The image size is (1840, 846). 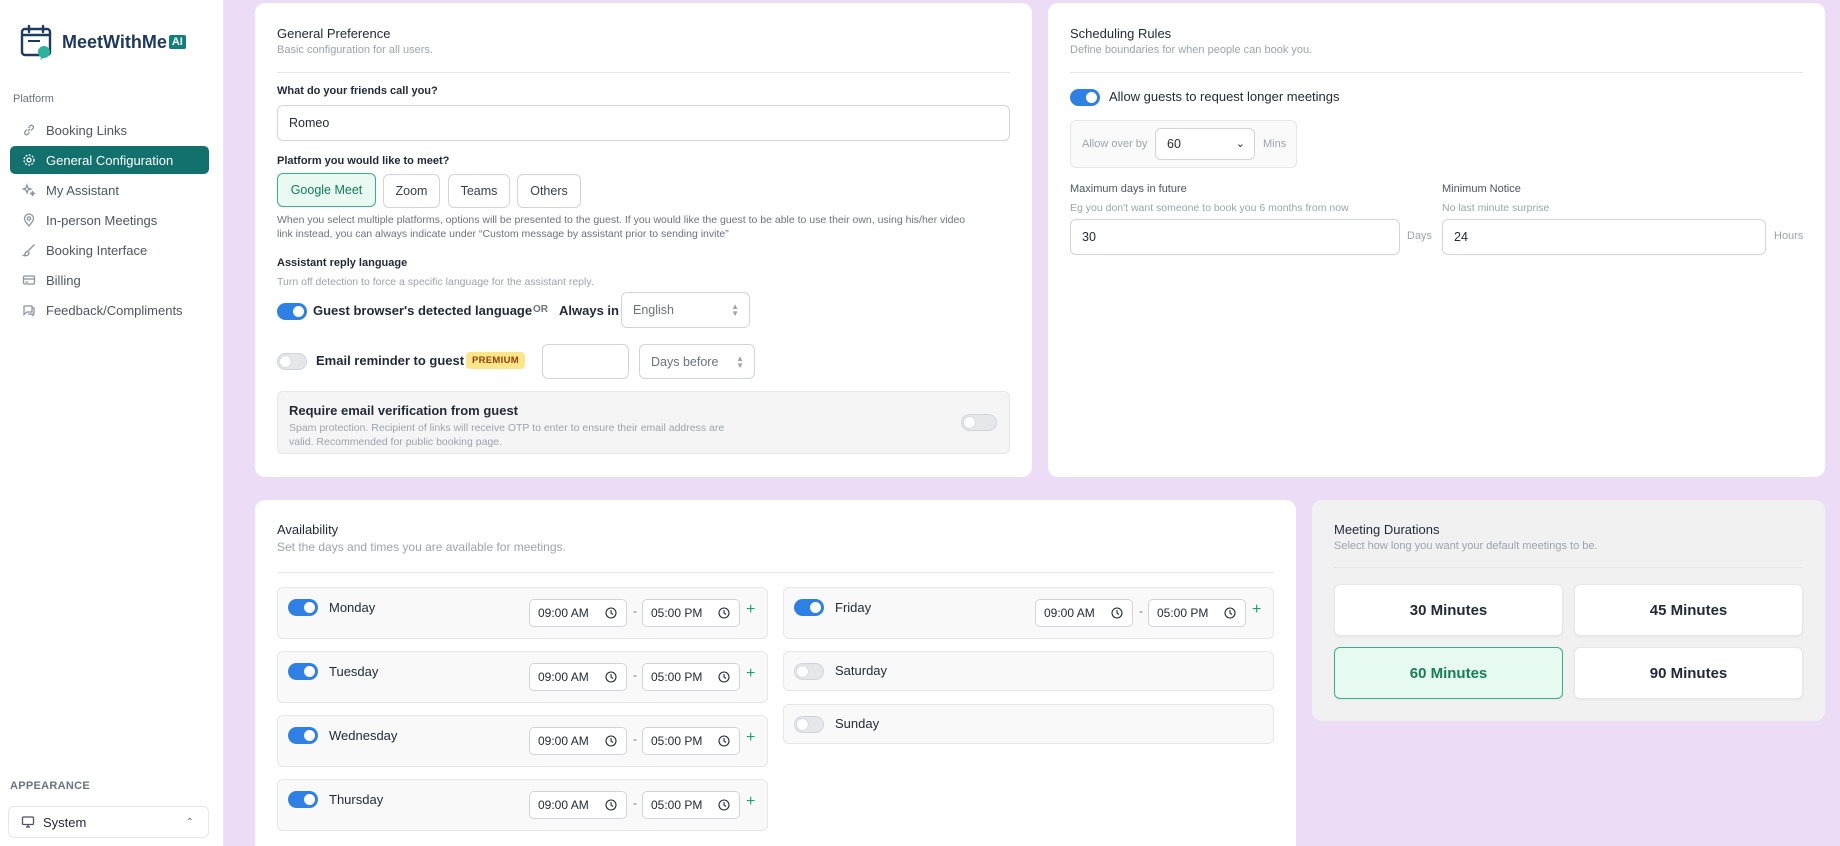 I want to click on notice-label: Minimum Notice, so click(x=1481, y=189).